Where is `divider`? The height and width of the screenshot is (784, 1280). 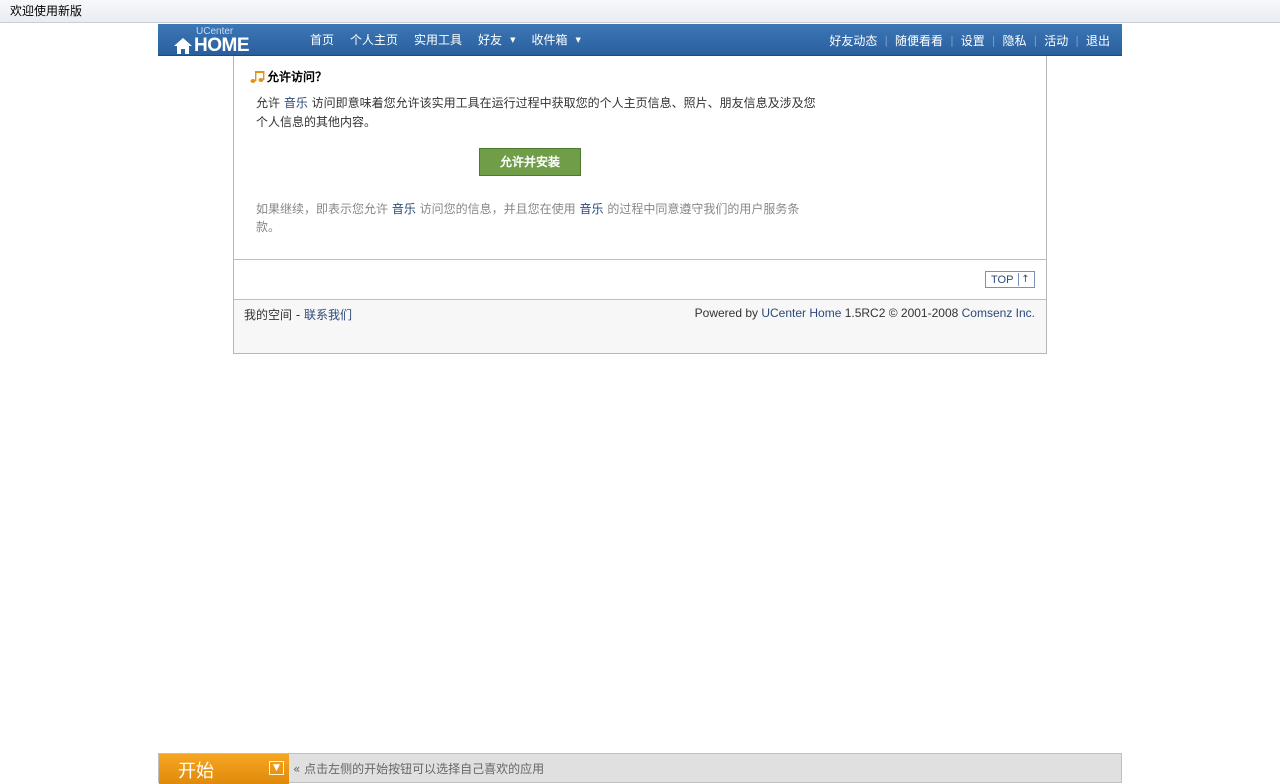
divider is located at coordinates (640, 259).